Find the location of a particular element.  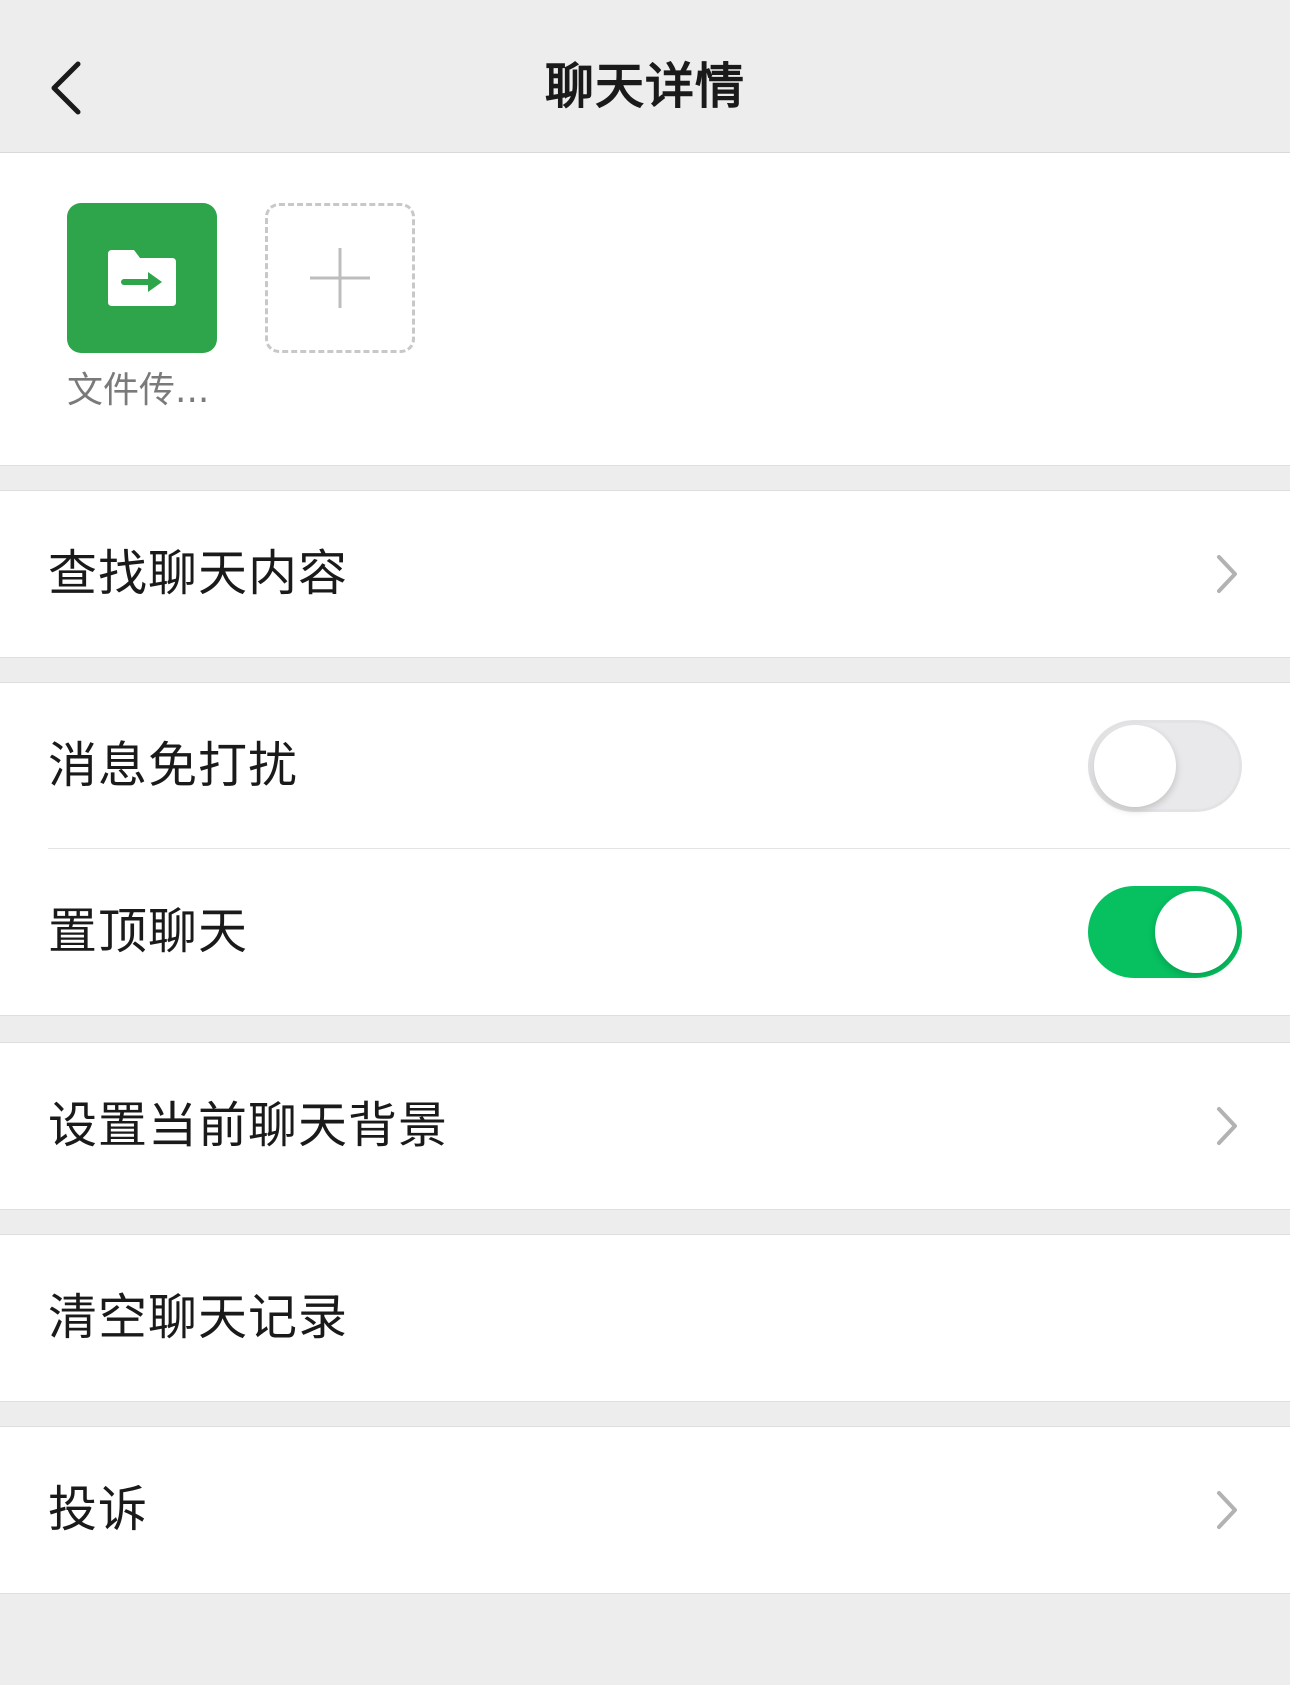

search-section: 查找聊天内容 is located at coordinates (645, 574).